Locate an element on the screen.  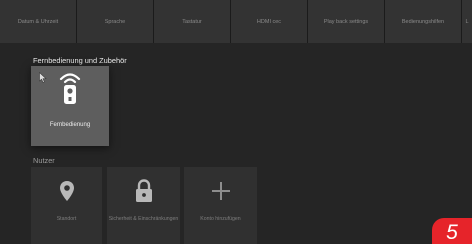
step-number-badge: 5 is located at coordinates (452, 231).